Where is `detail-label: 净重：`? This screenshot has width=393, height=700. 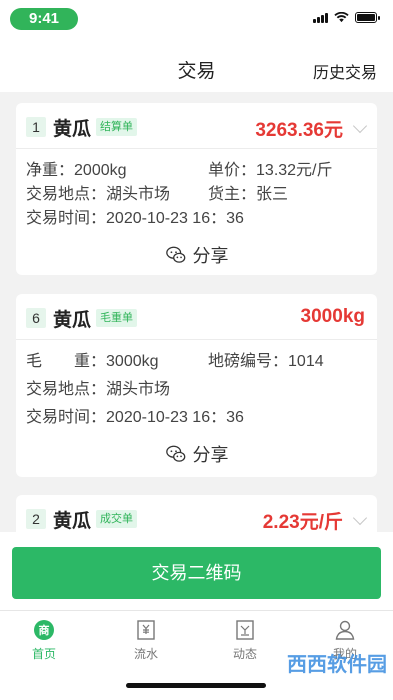
detail-label: 净重： is located at coordinates (50, 170).